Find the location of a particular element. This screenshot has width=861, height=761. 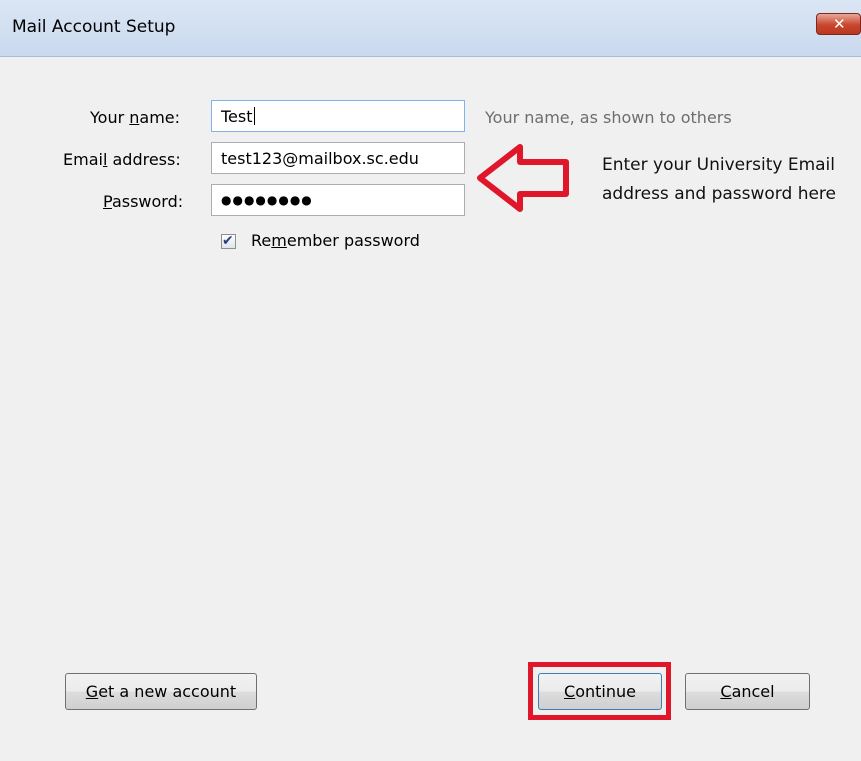

email-address-label: Email address: is located at coordinates (122, 159).